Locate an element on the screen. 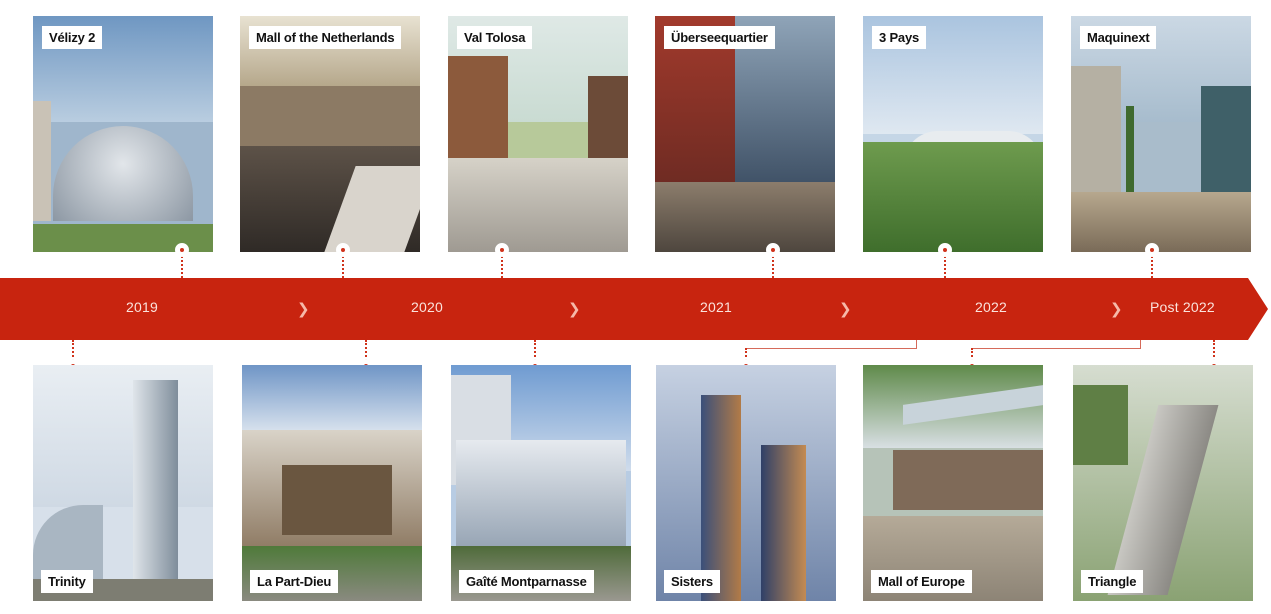 The height and width of the screenshot is (614, 1271). project-card-val-tolosa: Val Tolosa is located at coordinates (538, 134).